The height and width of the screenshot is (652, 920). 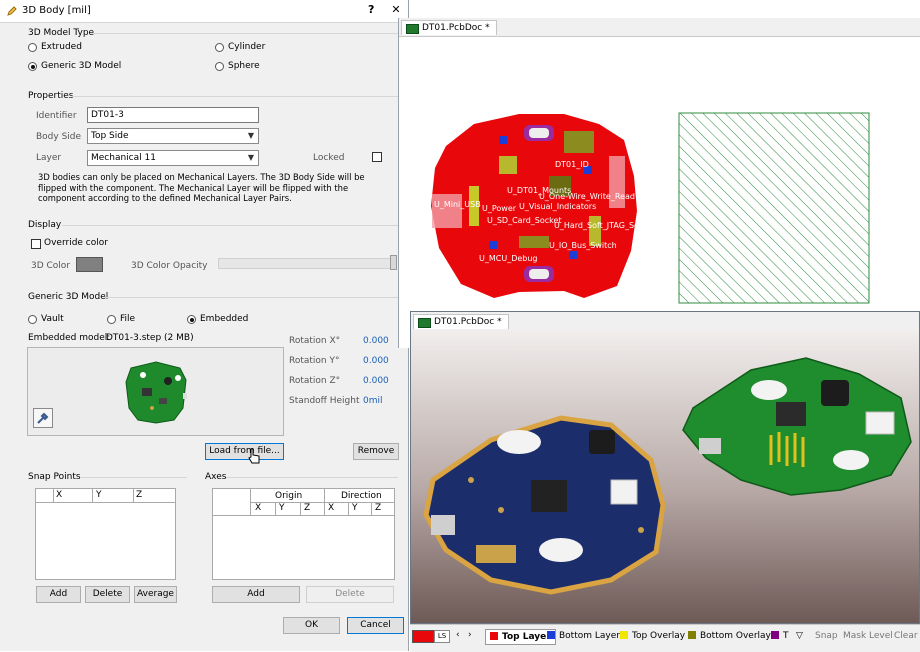 What do you see at coordinates (111, 319) in the screenshot?
I see `radio-file` at bounding box center [111, 319].